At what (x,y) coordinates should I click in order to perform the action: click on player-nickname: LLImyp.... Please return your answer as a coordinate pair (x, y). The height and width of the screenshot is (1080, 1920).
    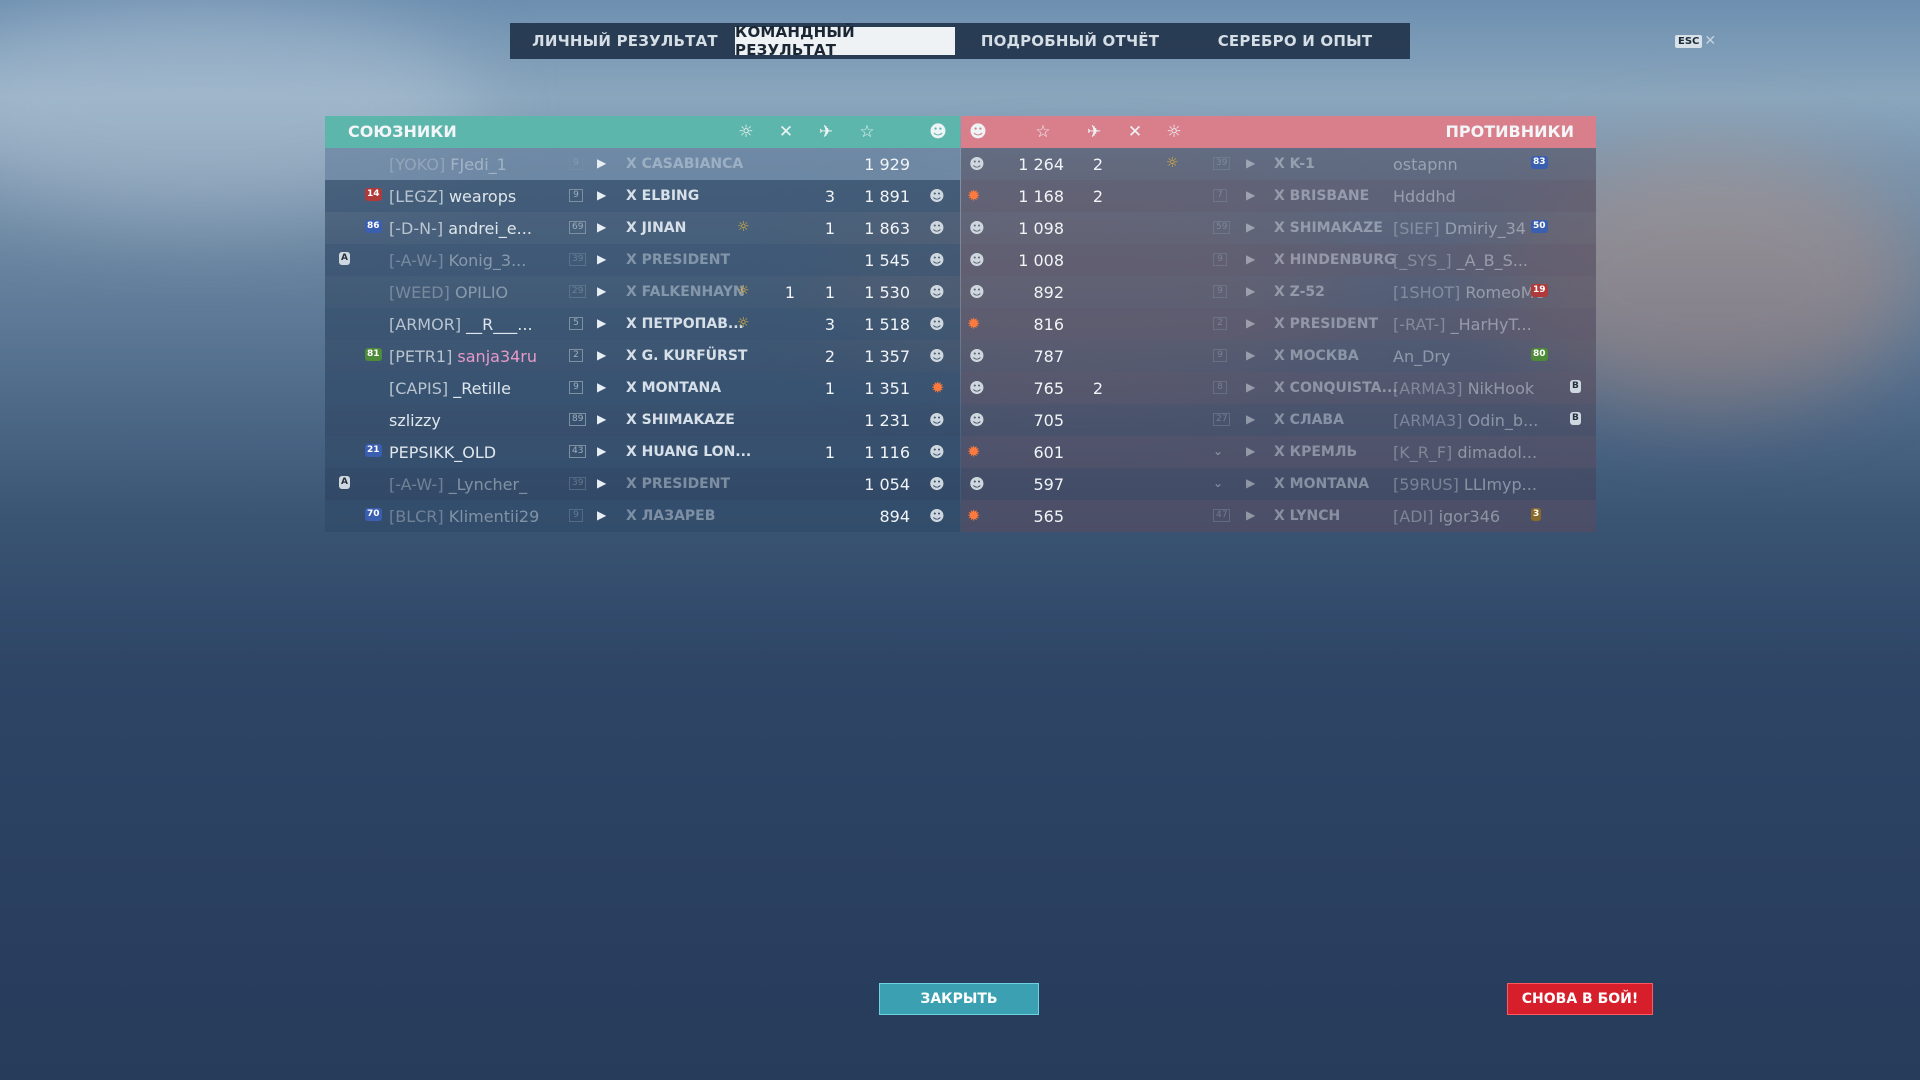
    Looking at the image, I should click on (1500, 484).